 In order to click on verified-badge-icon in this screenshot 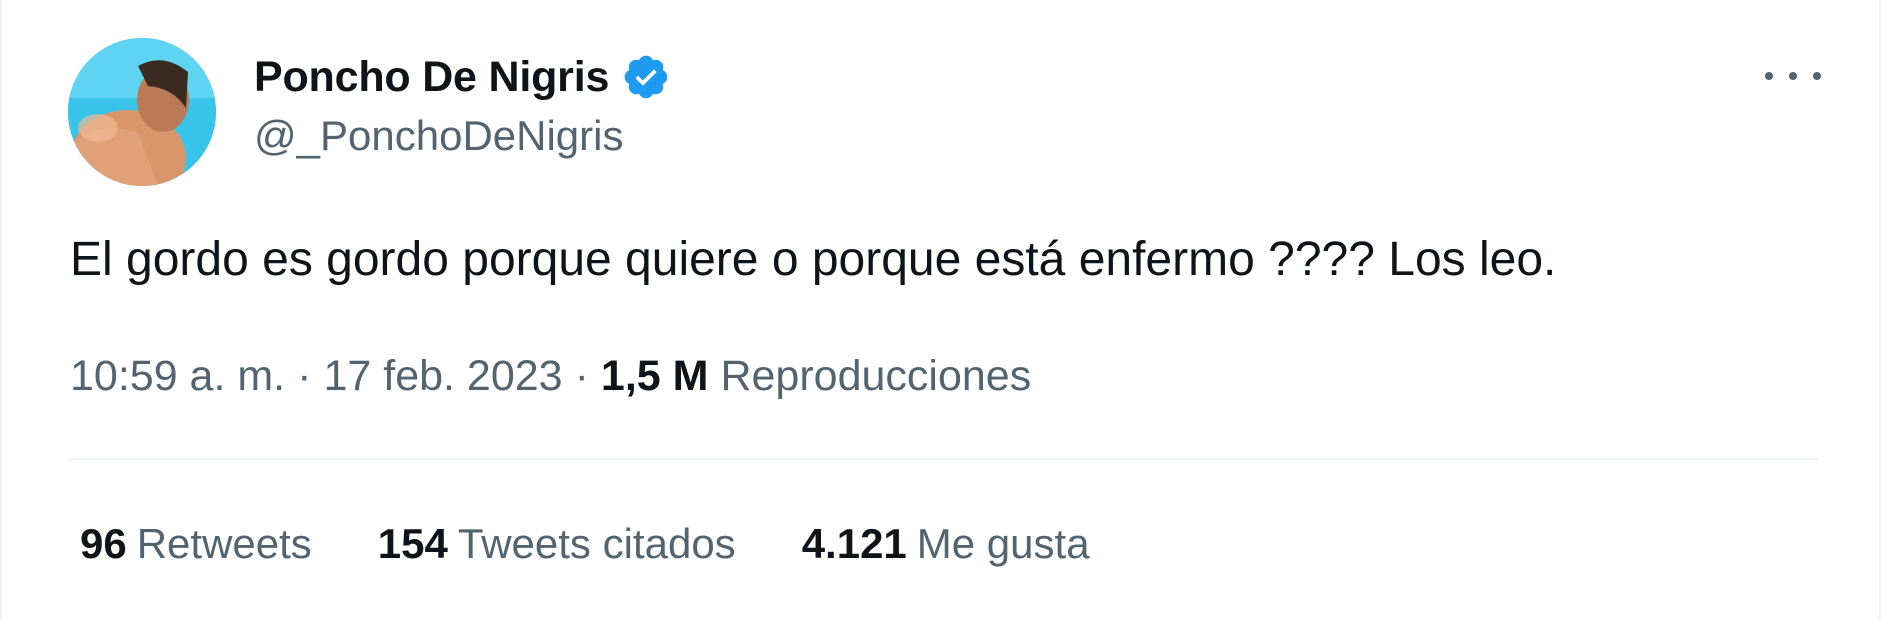, I will do `click(646, 77)`.